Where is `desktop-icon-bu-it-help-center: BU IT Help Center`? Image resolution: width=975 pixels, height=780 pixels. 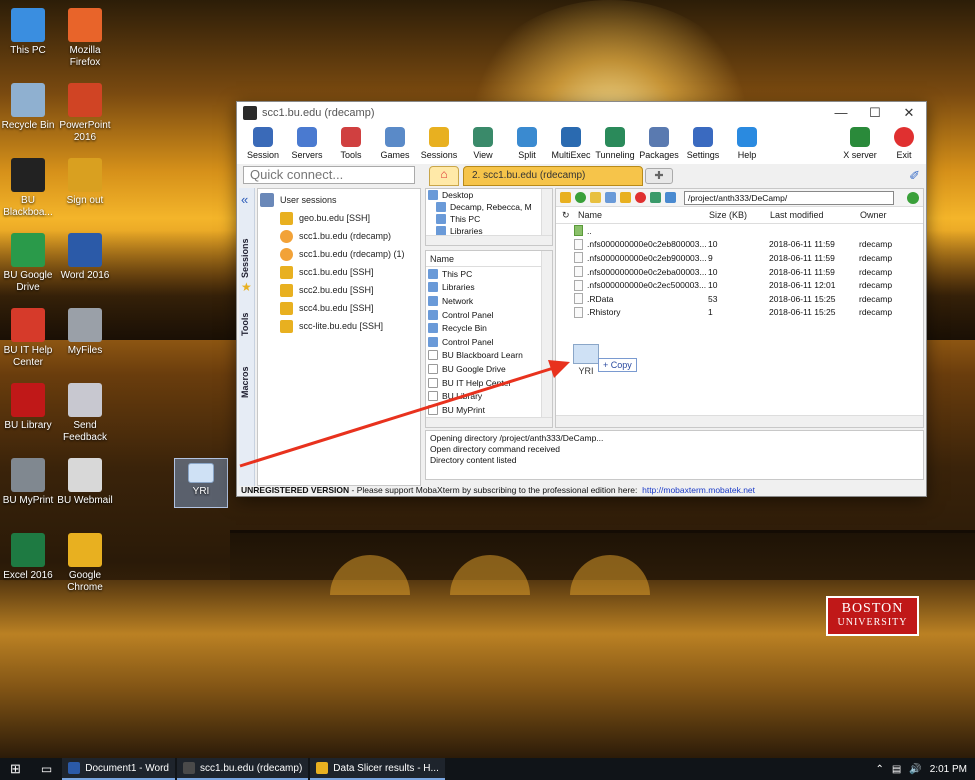
desktop-icon-bu-it-help-center: BU IT Help Center is located at coordinates (30, 338).